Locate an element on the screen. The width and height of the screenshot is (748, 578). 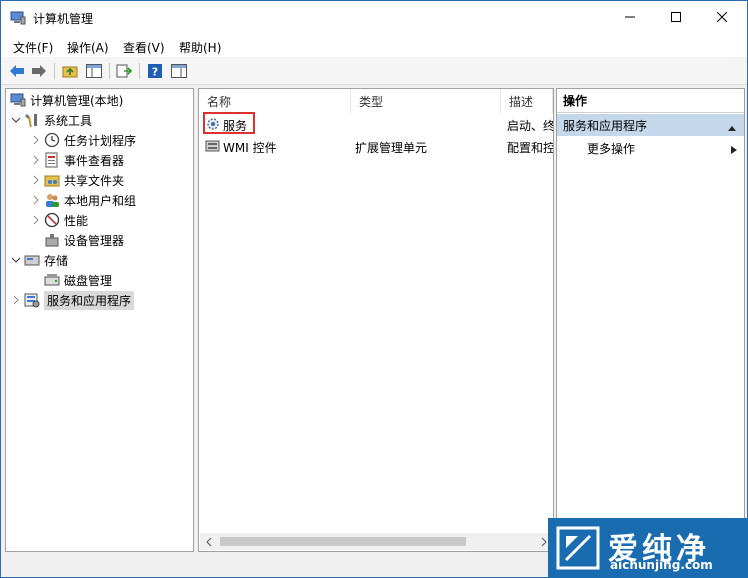
disk-icon is located at coordinates (52, 280).